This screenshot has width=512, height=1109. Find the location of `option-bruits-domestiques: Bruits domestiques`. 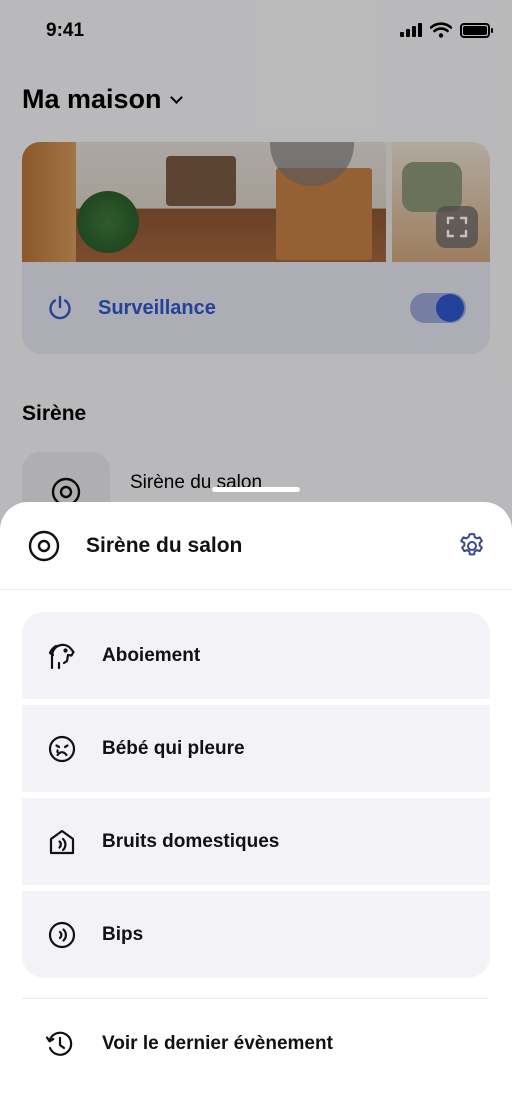

option-bruits-domestiques: Bruits domestiques is located at coordinates (256, 841).